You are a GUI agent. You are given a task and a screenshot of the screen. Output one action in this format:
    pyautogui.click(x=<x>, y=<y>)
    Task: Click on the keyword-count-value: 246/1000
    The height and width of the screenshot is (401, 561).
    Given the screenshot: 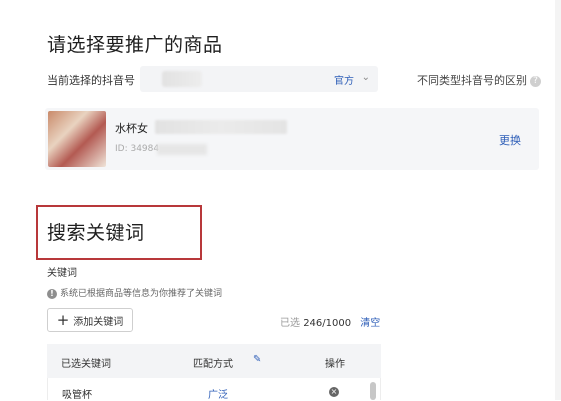 What is the action you would take?
    pyautogui.click(x=327, y=323)
    